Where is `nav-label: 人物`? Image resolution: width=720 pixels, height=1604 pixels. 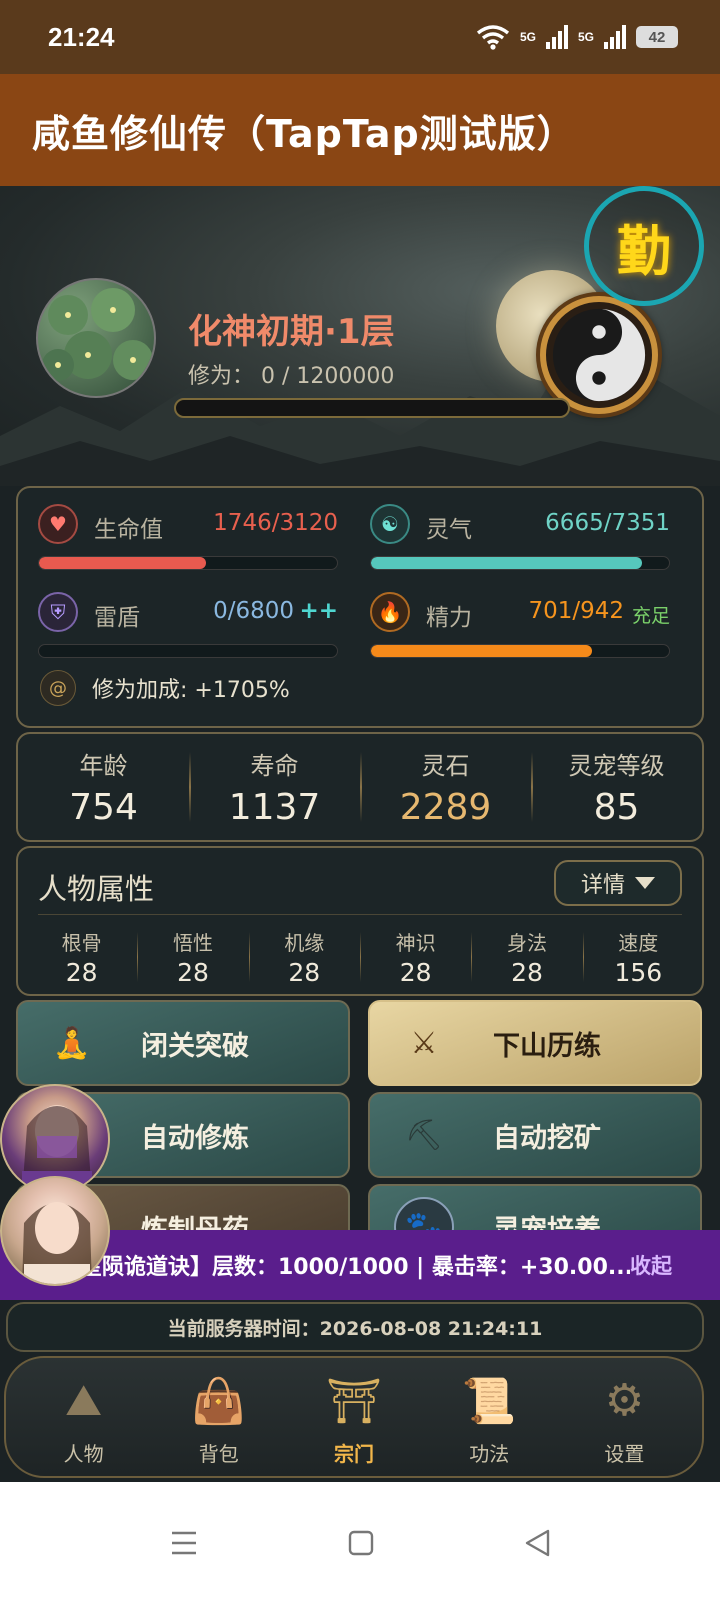
nav-label: 人物 is located at coordinates (83, 1453).